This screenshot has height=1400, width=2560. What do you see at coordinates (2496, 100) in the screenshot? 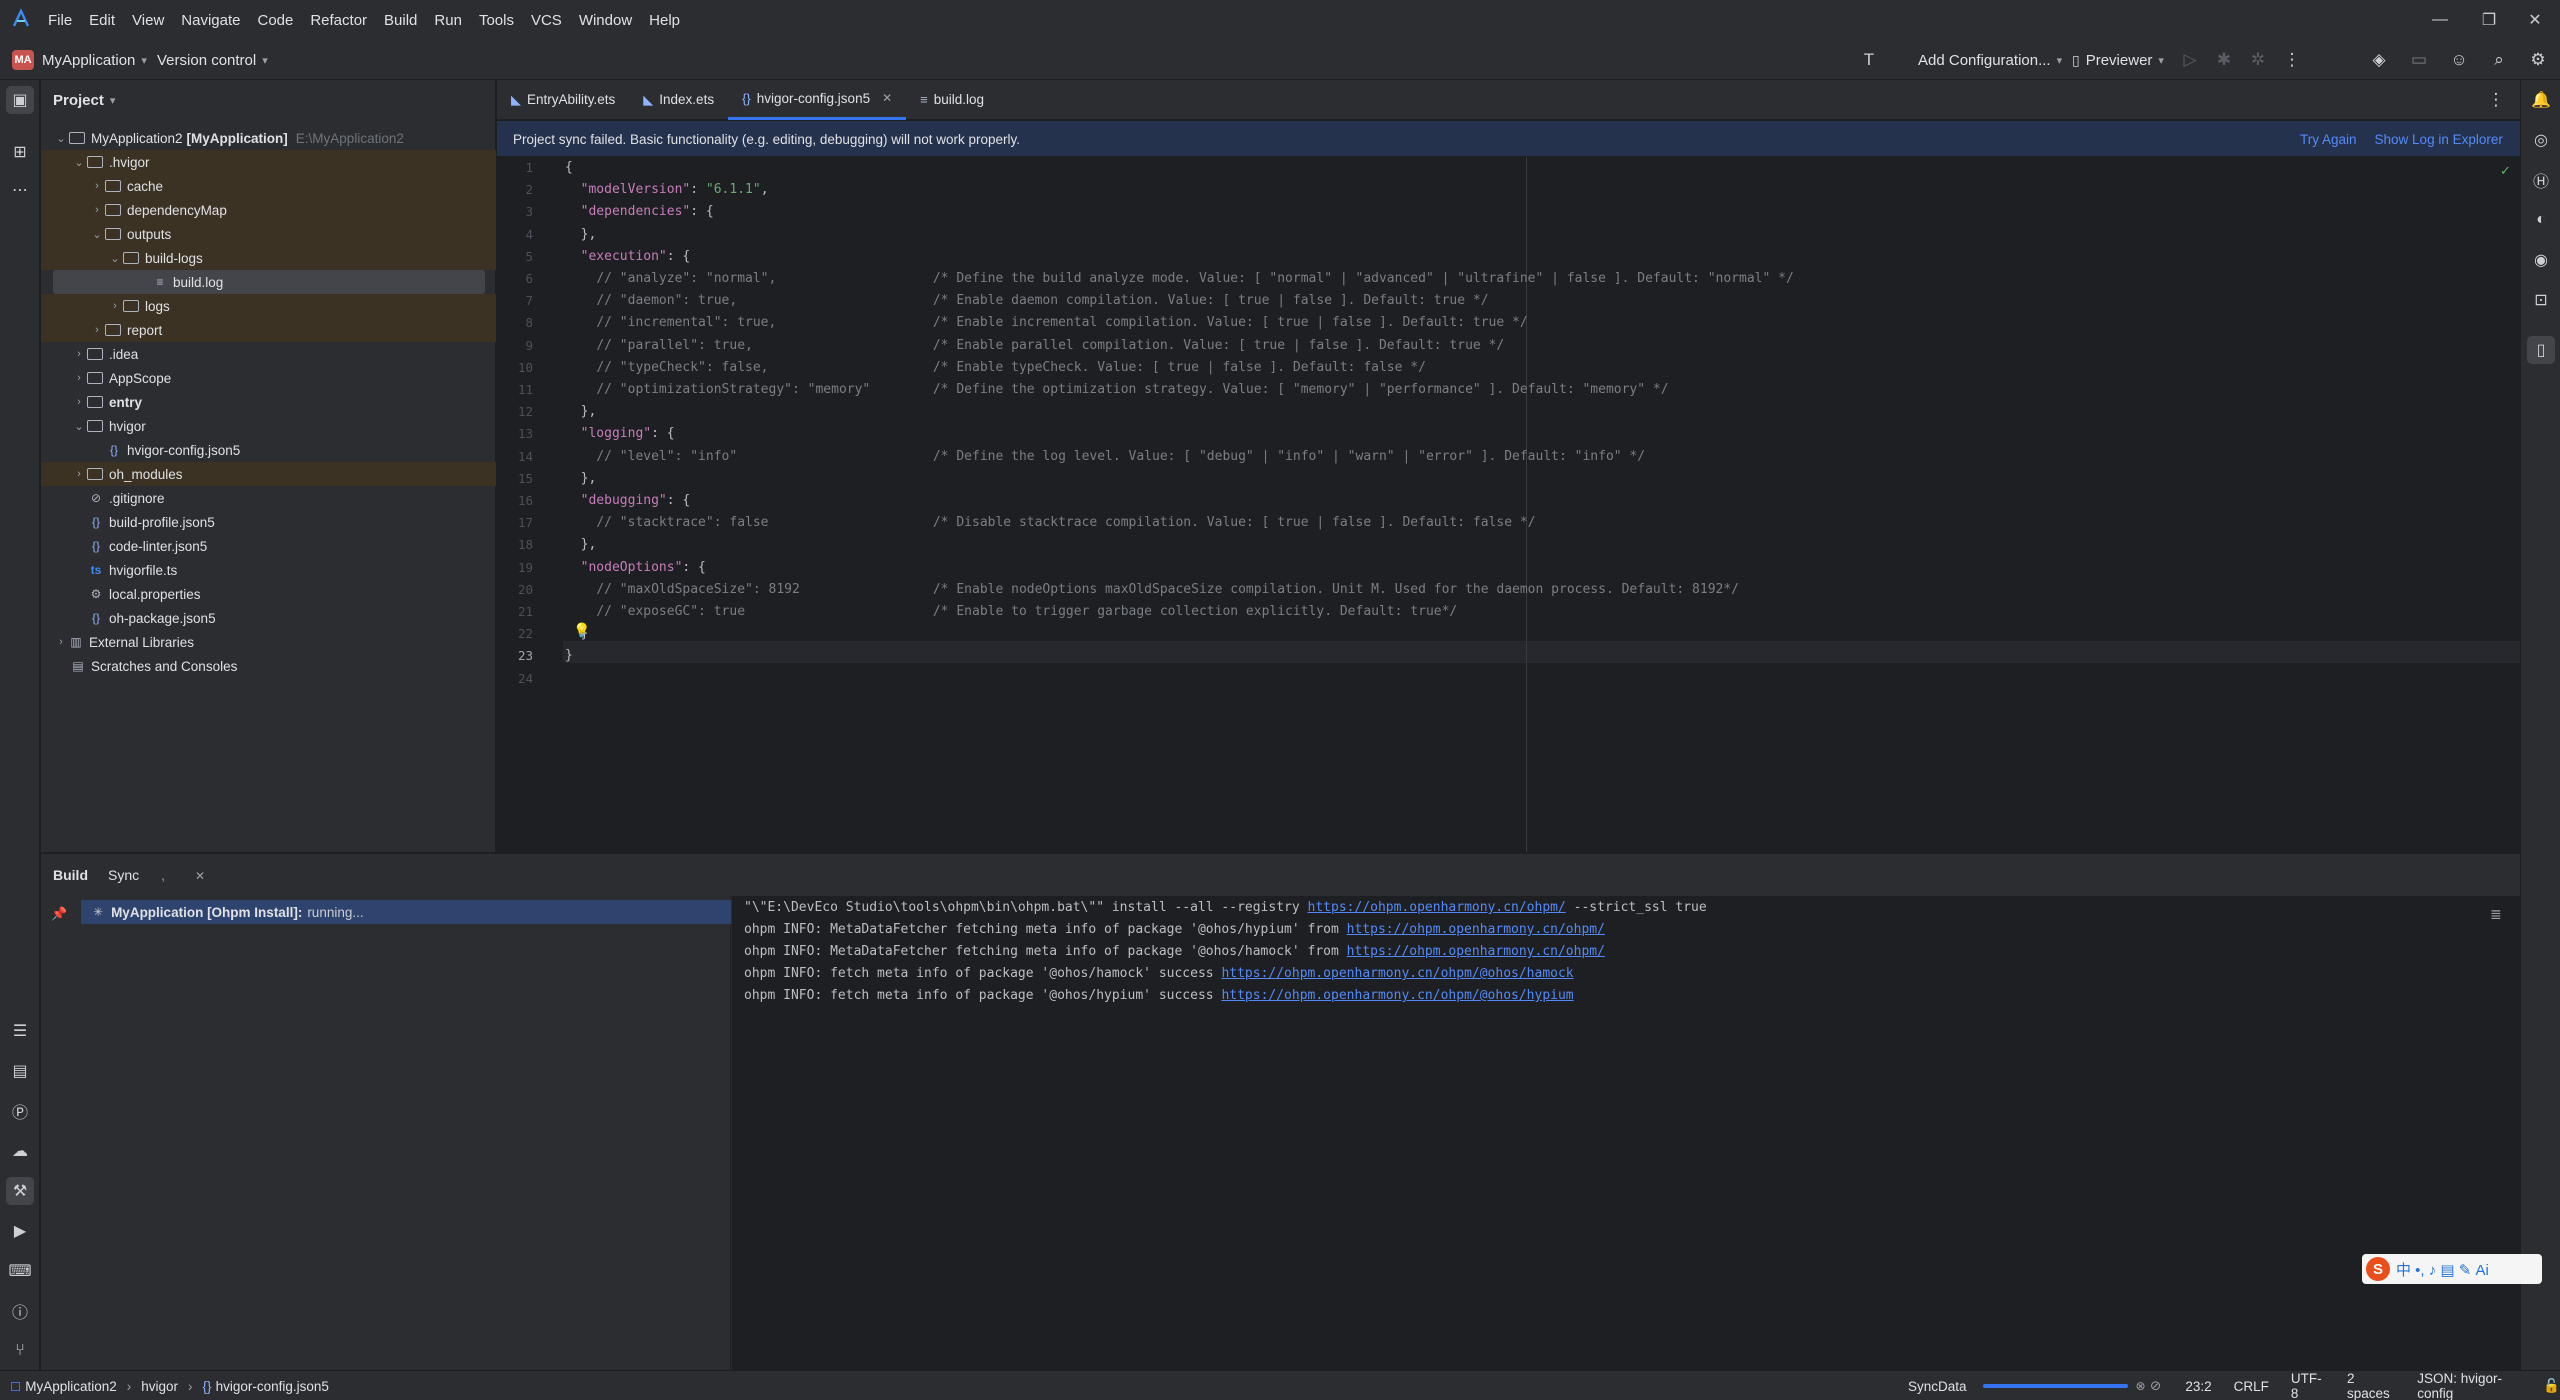
I see `tab-options-icon: ⋮` at bounding box center [2496, 100].